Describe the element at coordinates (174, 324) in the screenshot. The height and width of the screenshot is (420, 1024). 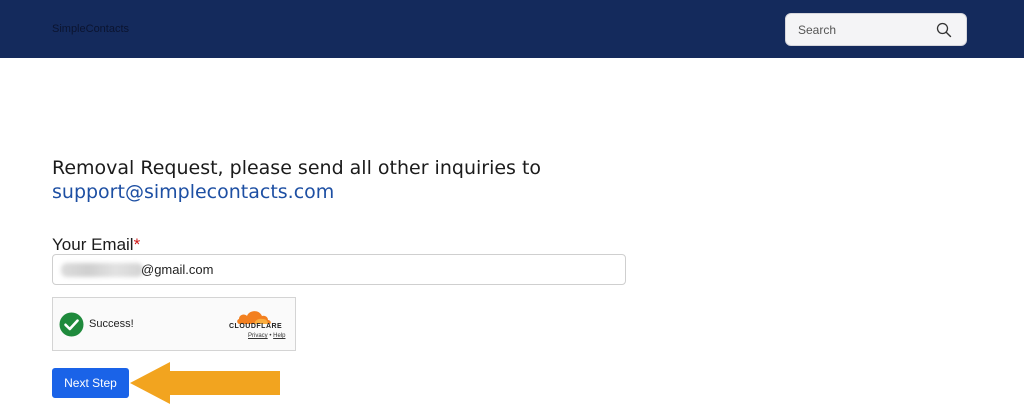
I see `captcha-widget: Success! CLOUDFLARE Privacy • Help` at that location.